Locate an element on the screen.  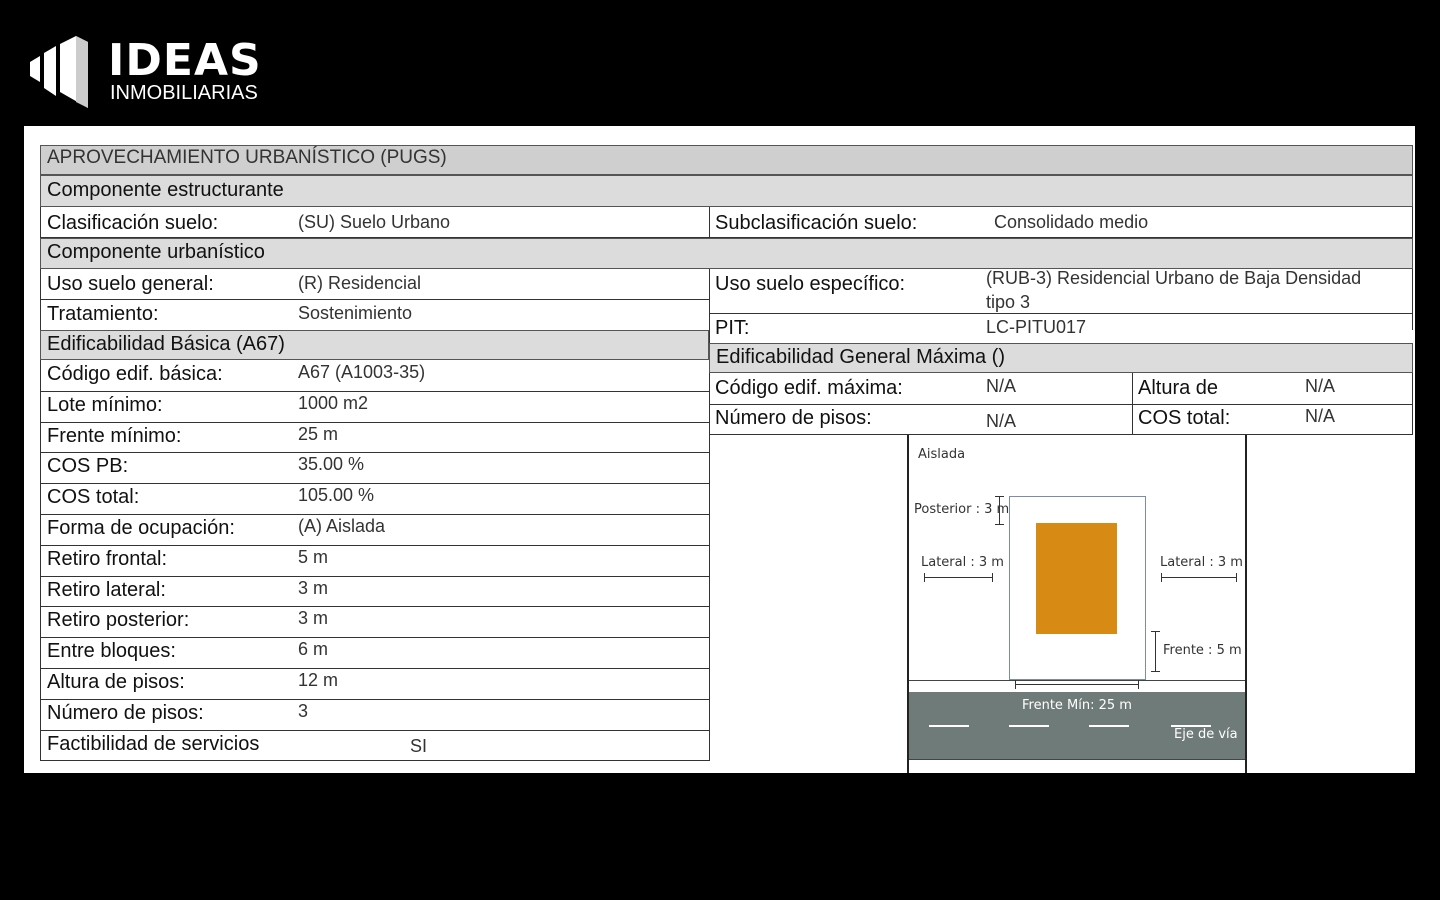
basic-row-value: (A) Aislada is located at coordinates (342, 526).